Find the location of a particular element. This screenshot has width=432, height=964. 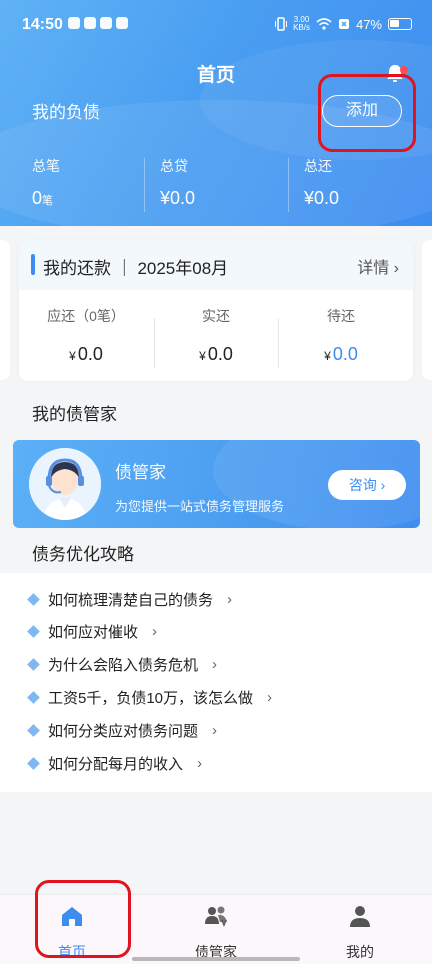

stat-value-number: 0 is located at coordinates (37, 198).